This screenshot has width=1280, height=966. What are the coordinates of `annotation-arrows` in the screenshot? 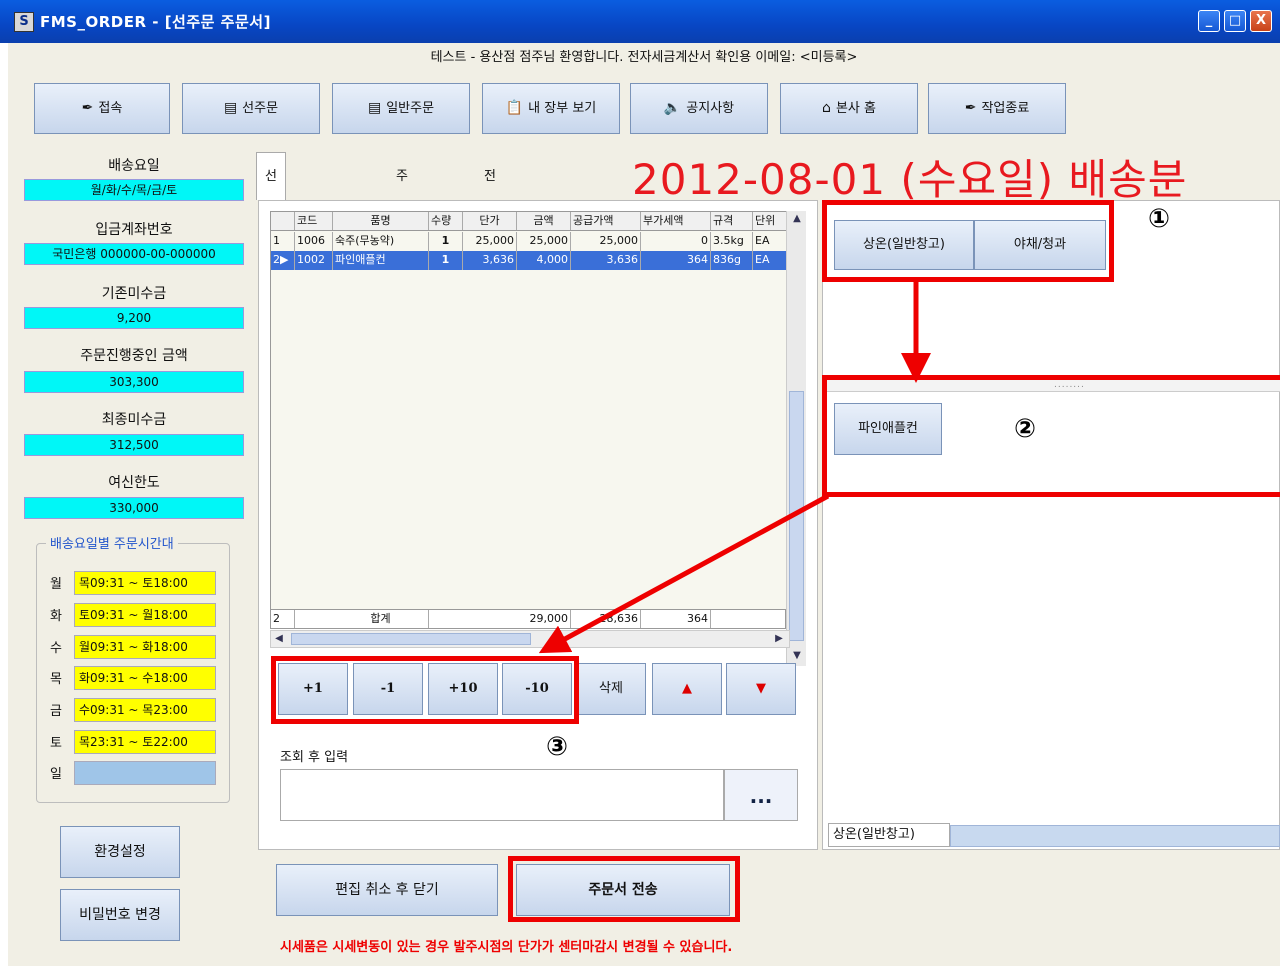 It's located at (734, 468).